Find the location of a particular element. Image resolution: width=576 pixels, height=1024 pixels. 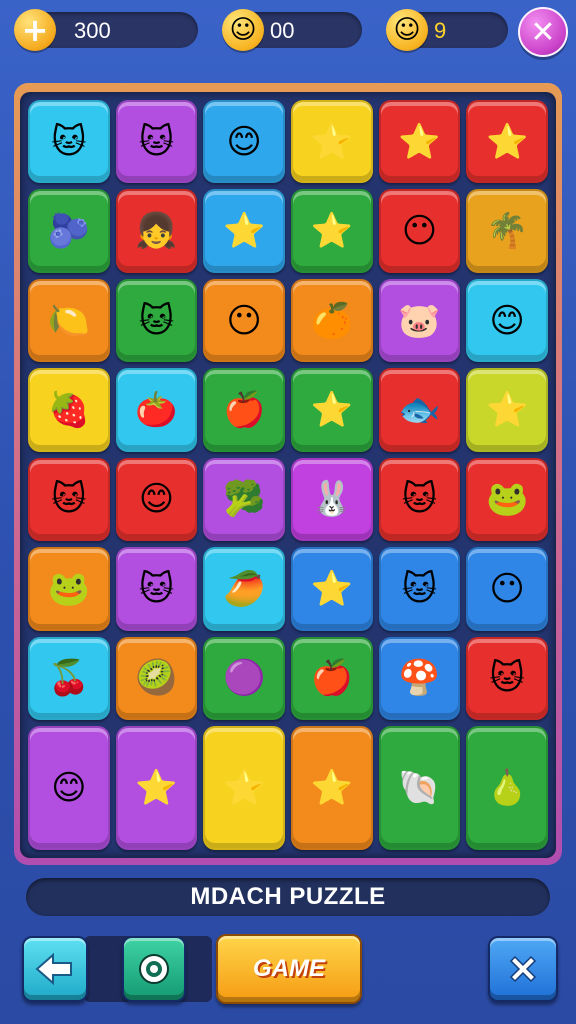

board-tile: 🐚 is located at coordinates (419, 788).